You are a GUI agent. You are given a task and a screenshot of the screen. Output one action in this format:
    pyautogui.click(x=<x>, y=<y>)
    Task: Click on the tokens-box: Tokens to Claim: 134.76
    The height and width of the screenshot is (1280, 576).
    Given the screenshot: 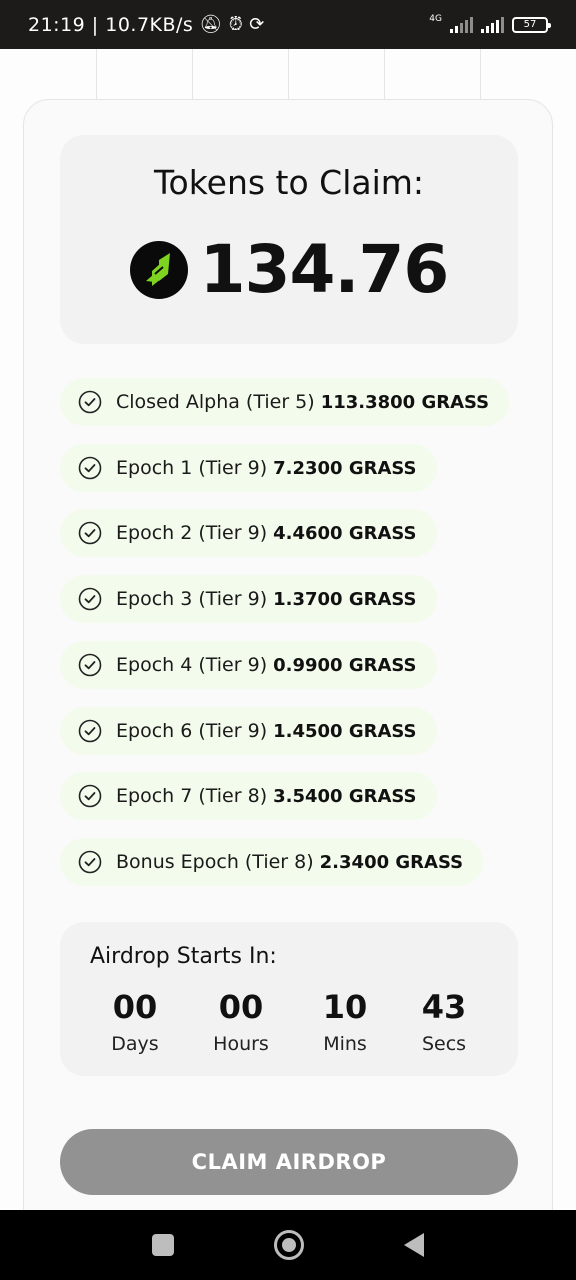 What is the action you would take?
    pyautogui.click(x=289, y=239)
    